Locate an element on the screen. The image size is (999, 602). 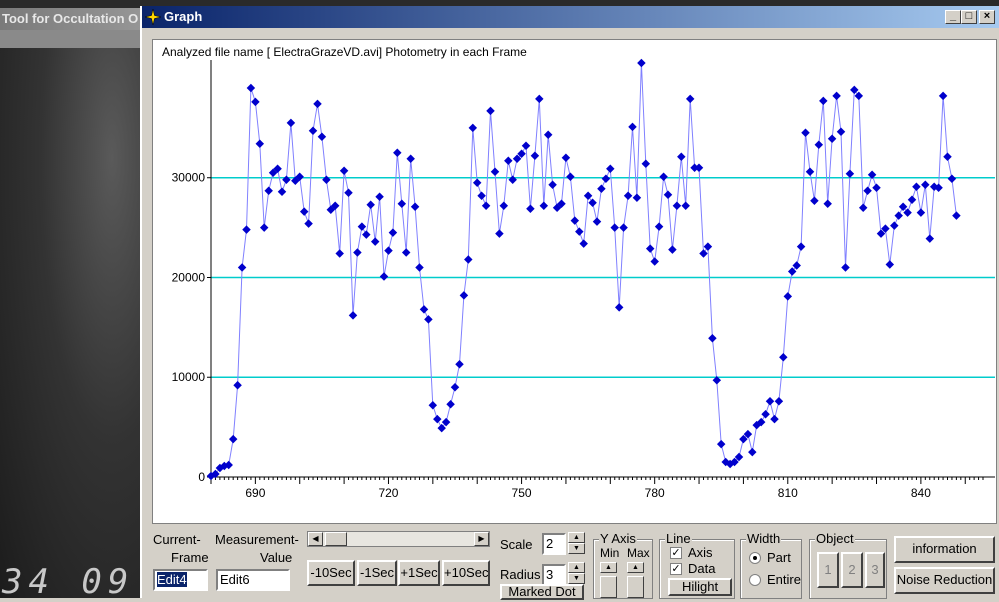
data-checkbox: ✓ is located at coordinates (676, 569).